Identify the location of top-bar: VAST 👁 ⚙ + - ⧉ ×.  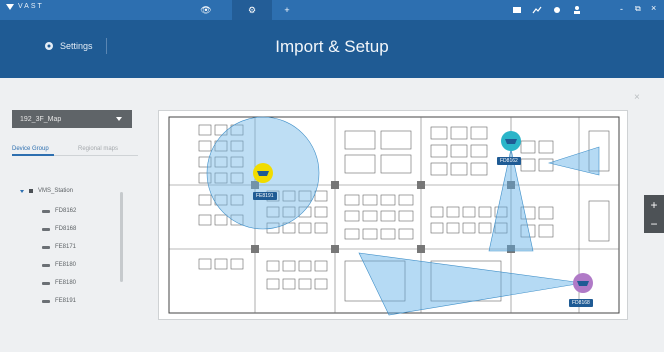
(332, 10).